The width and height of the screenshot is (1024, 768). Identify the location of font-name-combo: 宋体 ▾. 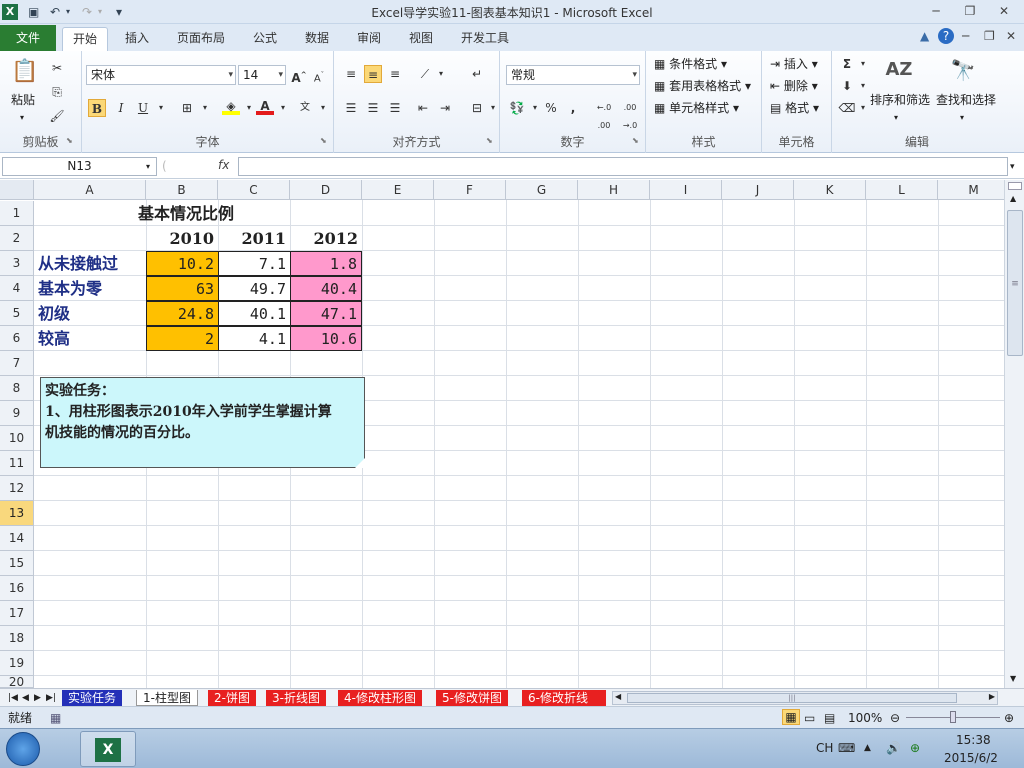
(161, 75).